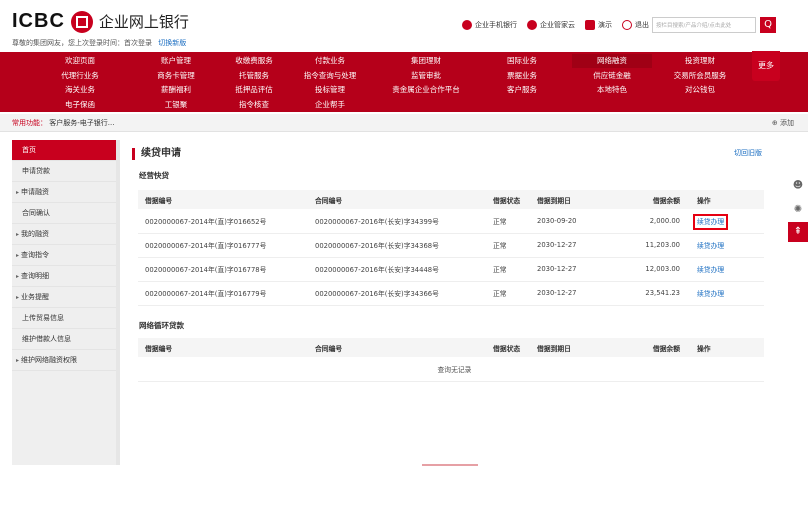 The width and height of the screenshot is (808, 514). I want to click on tool-logout: 退出, so click(635, 25).